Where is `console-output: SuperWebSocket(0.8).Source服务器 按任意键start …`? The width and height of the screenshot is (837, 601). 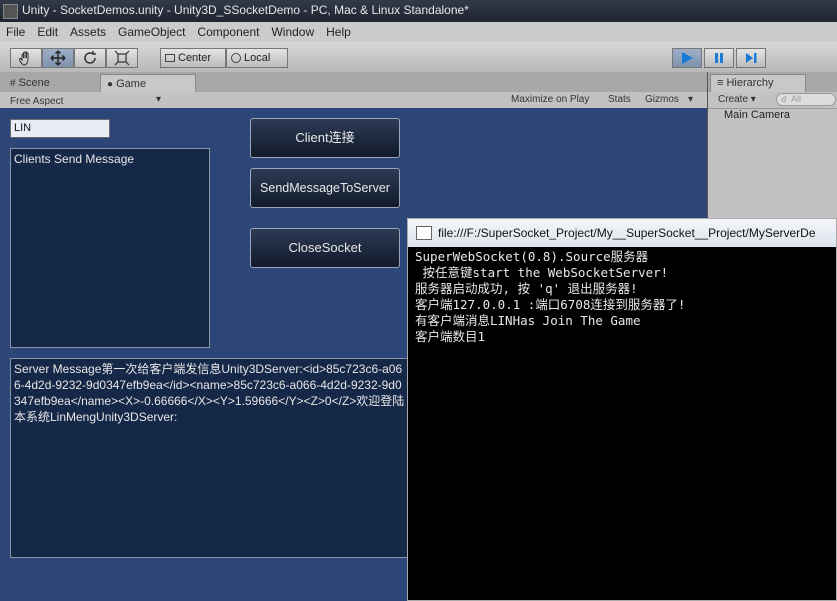
console-output: SuperWebSocket(0.8).Source服务器 按任意键start … is located at coordinates (625, 297).